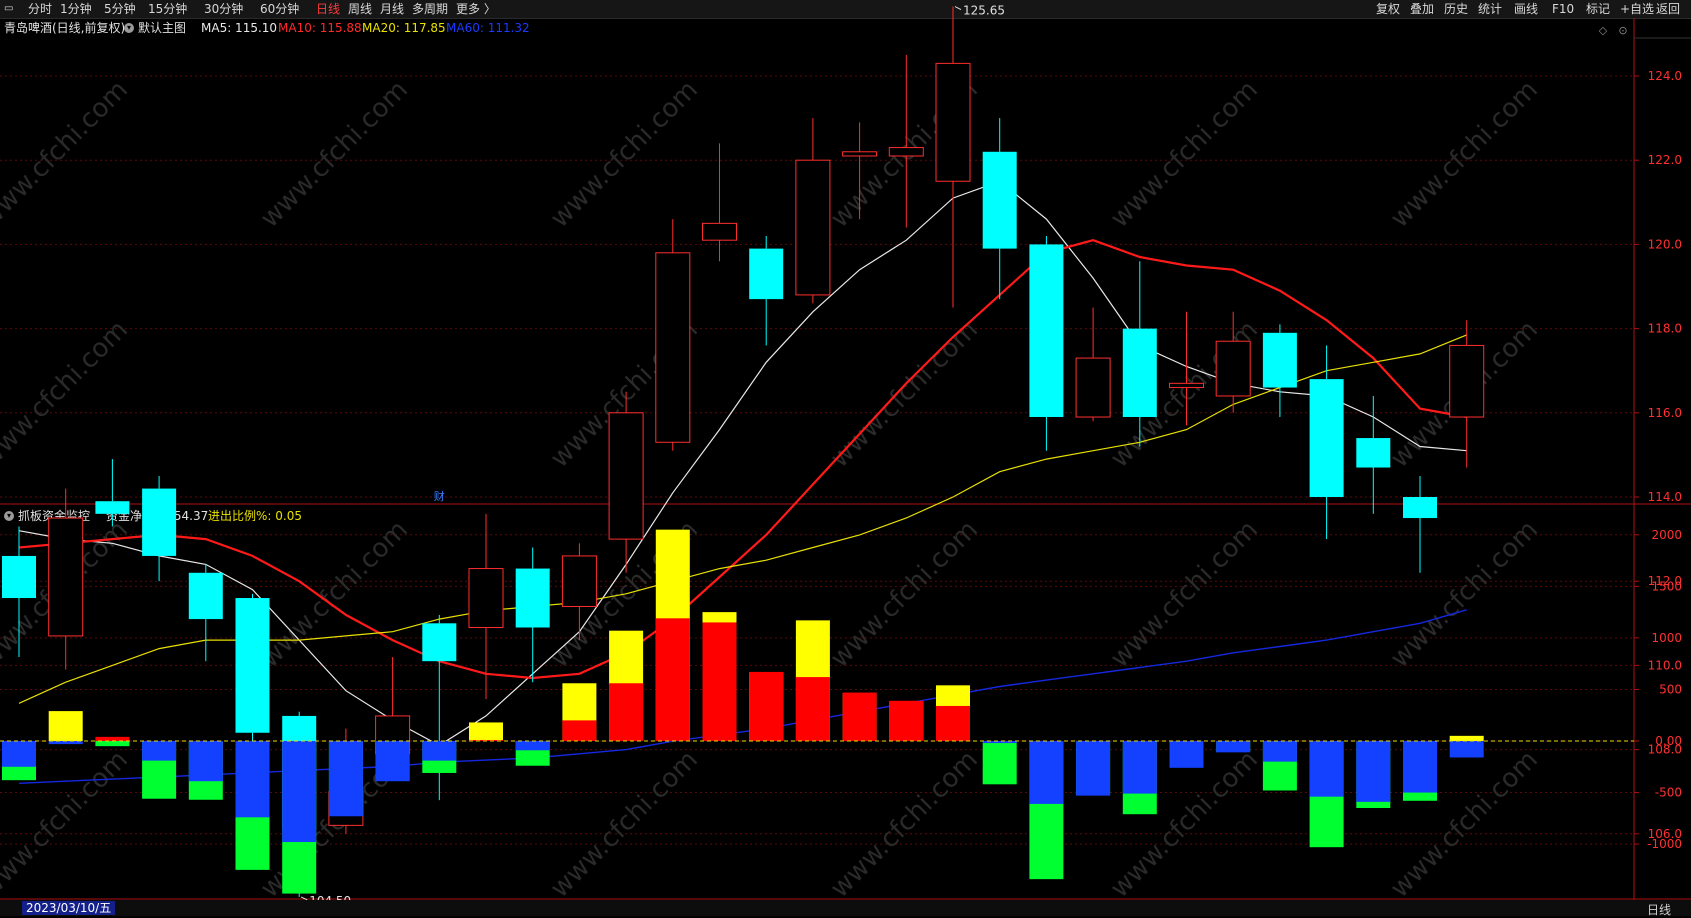 This screenshot has height=918, width=1691. I want to click on price-tick-label-4: 116.0, so click(1665, 413).